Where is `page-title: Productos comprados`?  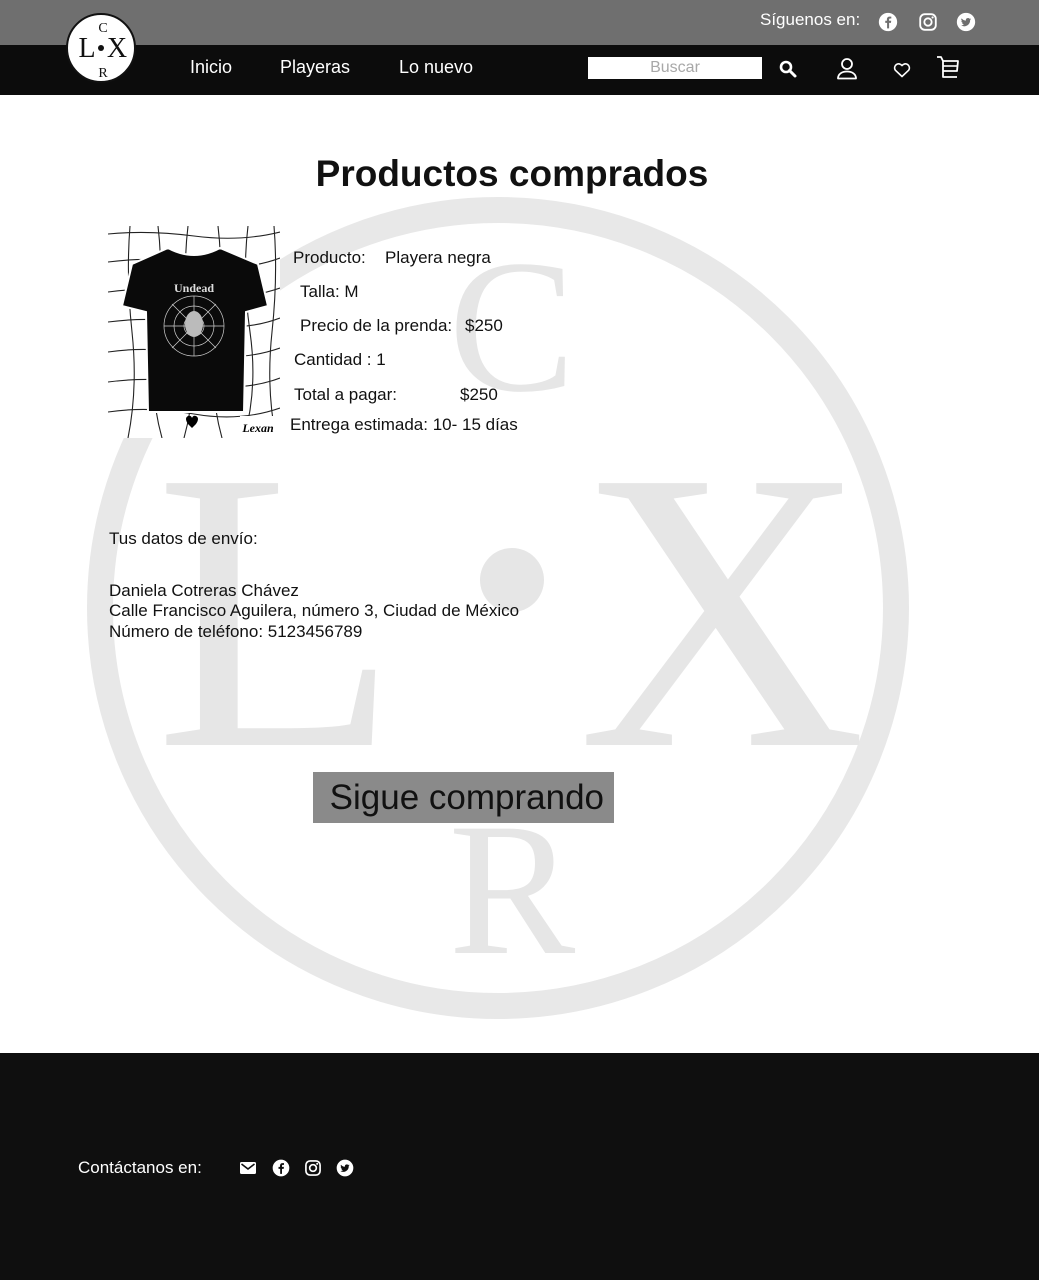 page-title: Productos comprados is located at coordinates (512, 173).